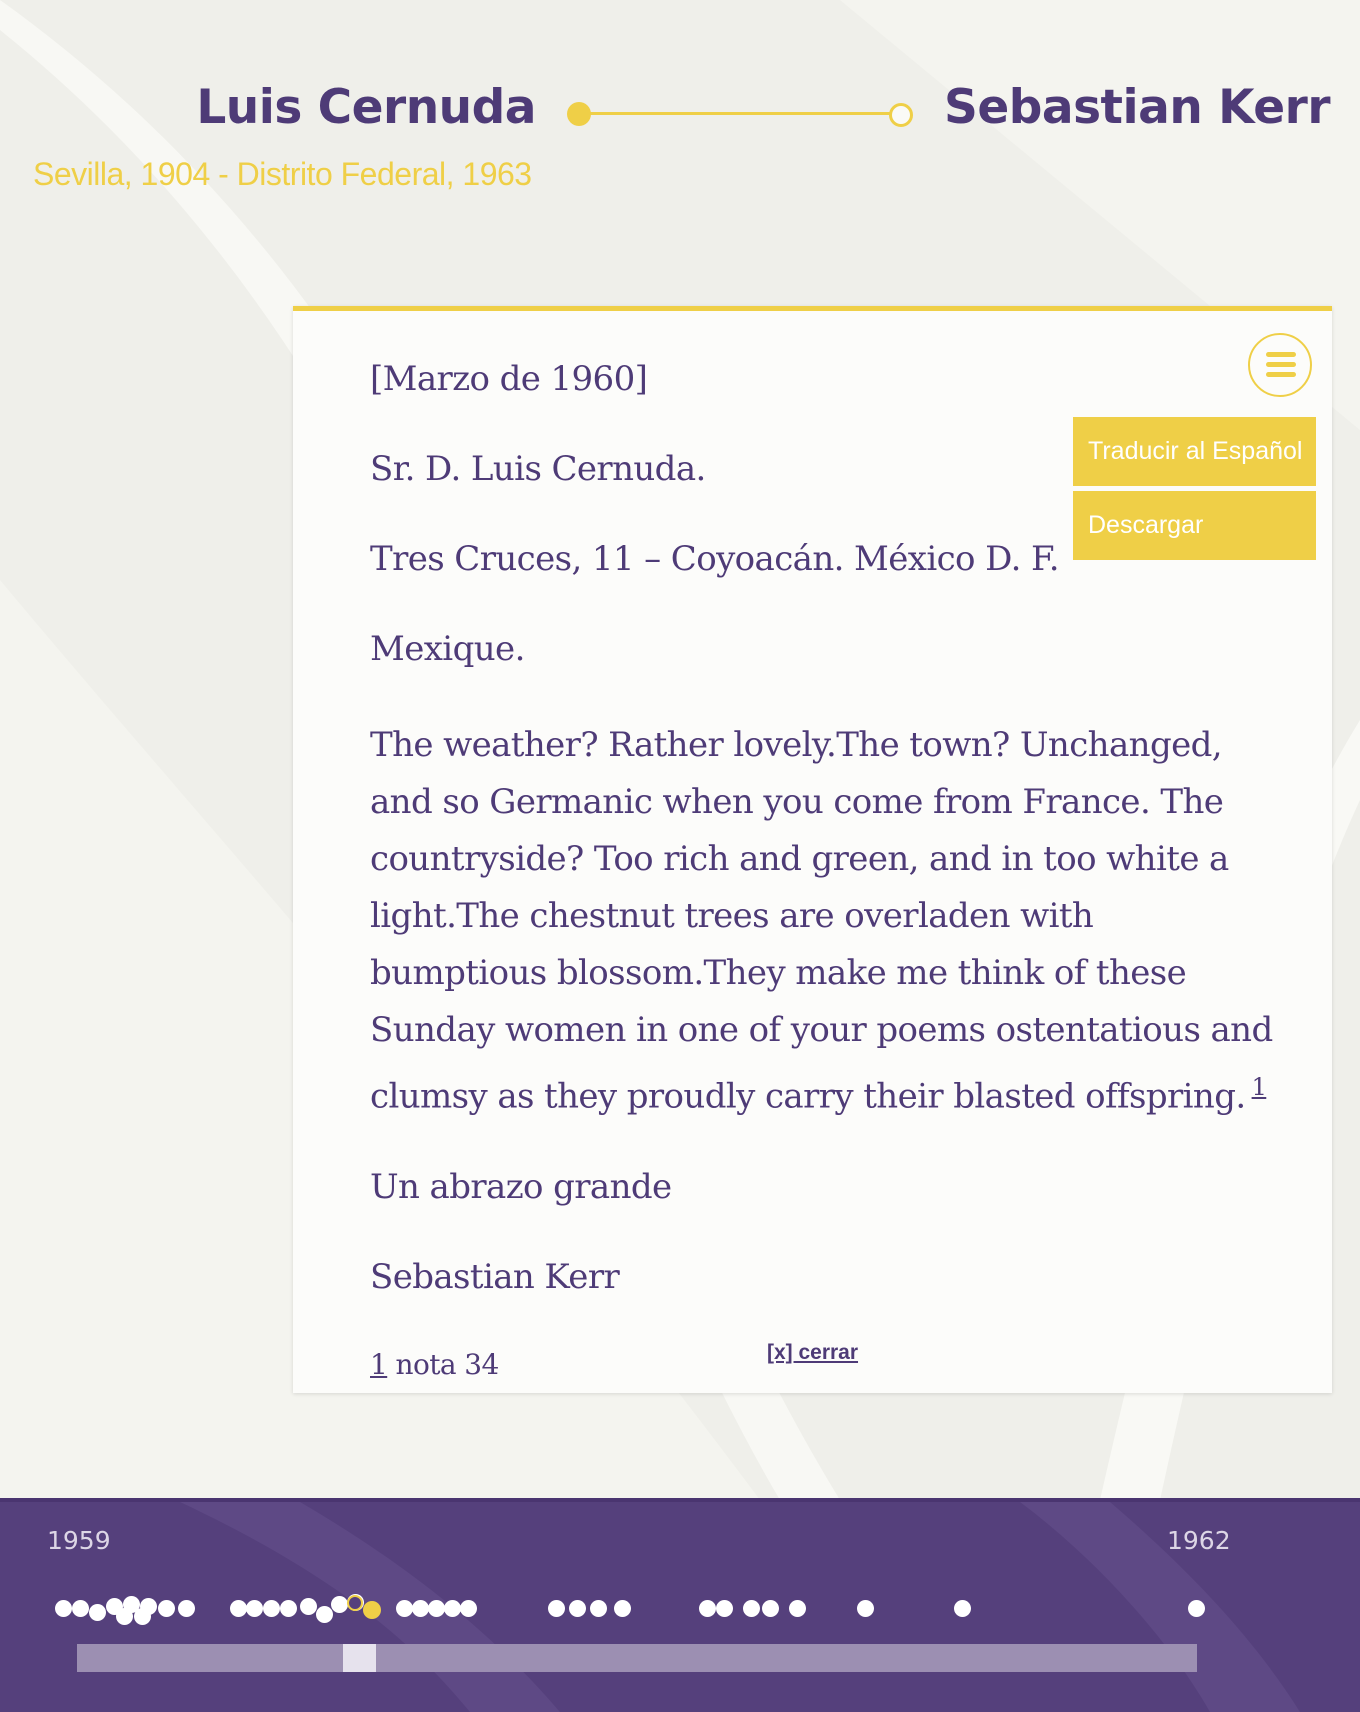 Image resolution: width=1360 pixels, height=1712 pixels. I want to click on connector-end-dot, so click(901, 115).